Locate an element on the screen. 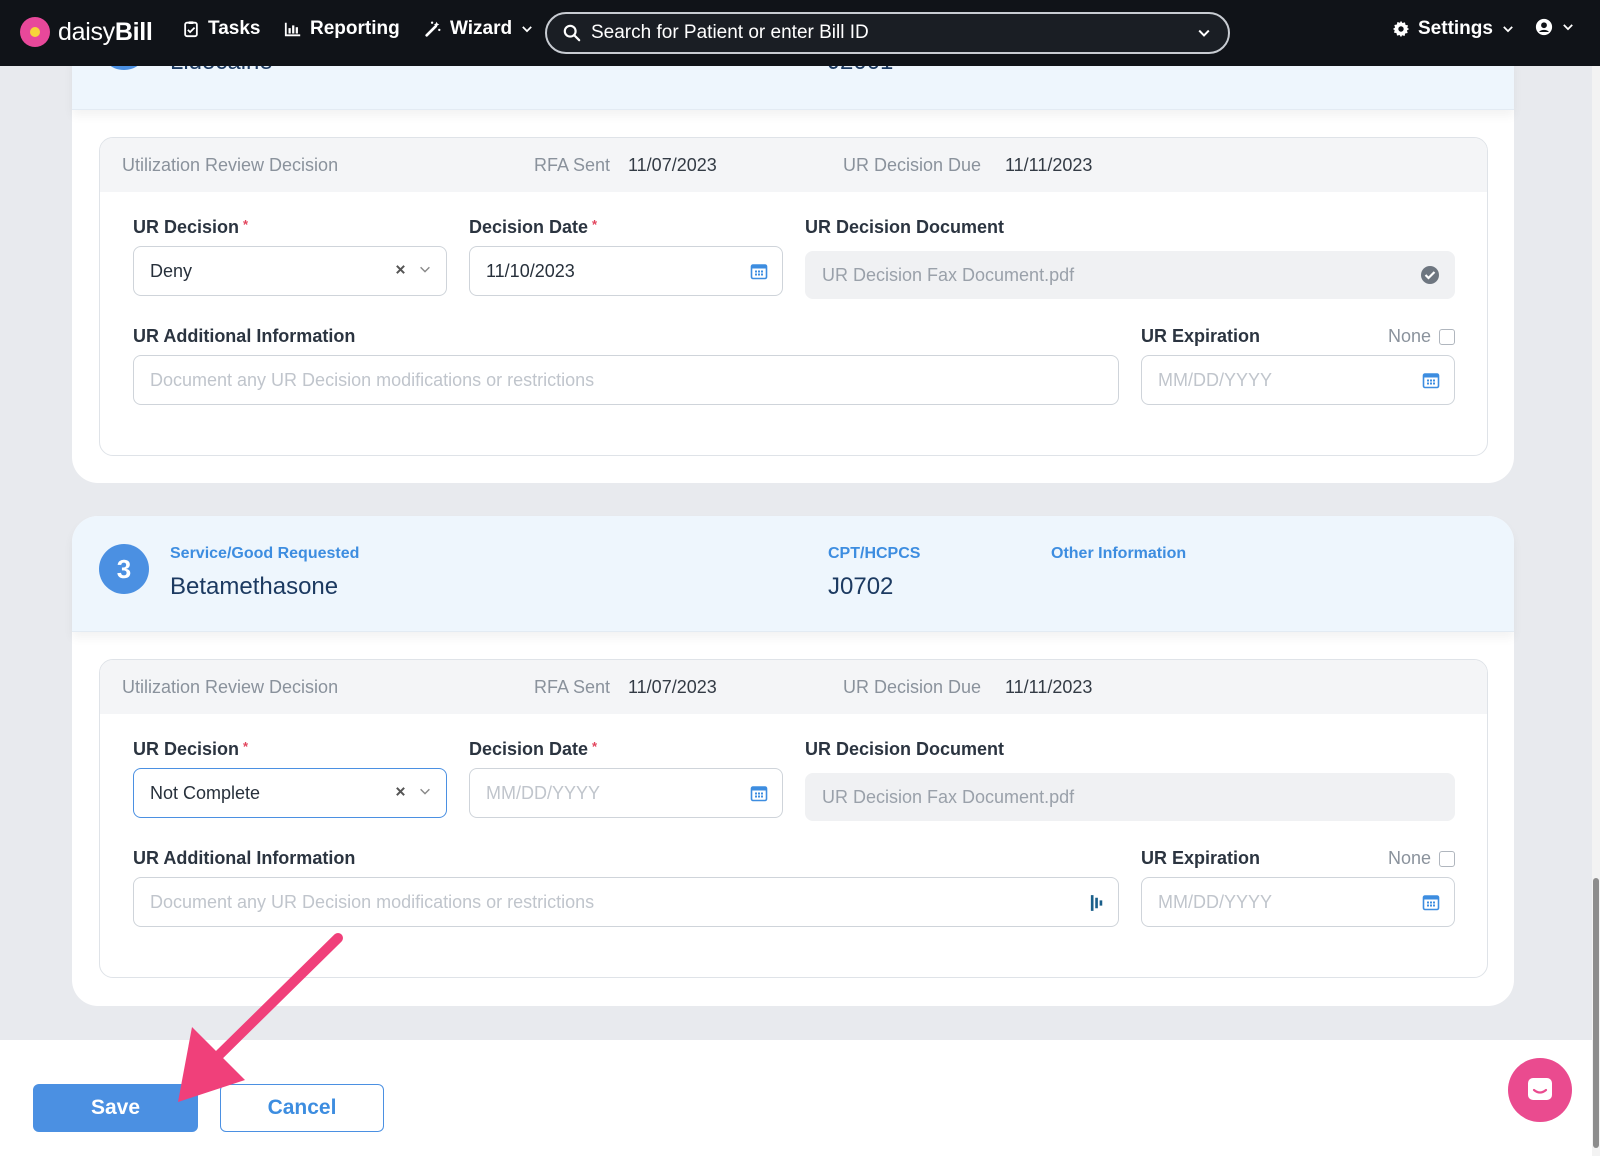  service-requested-label: Service/Good Requested is located at coordinates (265, 553).